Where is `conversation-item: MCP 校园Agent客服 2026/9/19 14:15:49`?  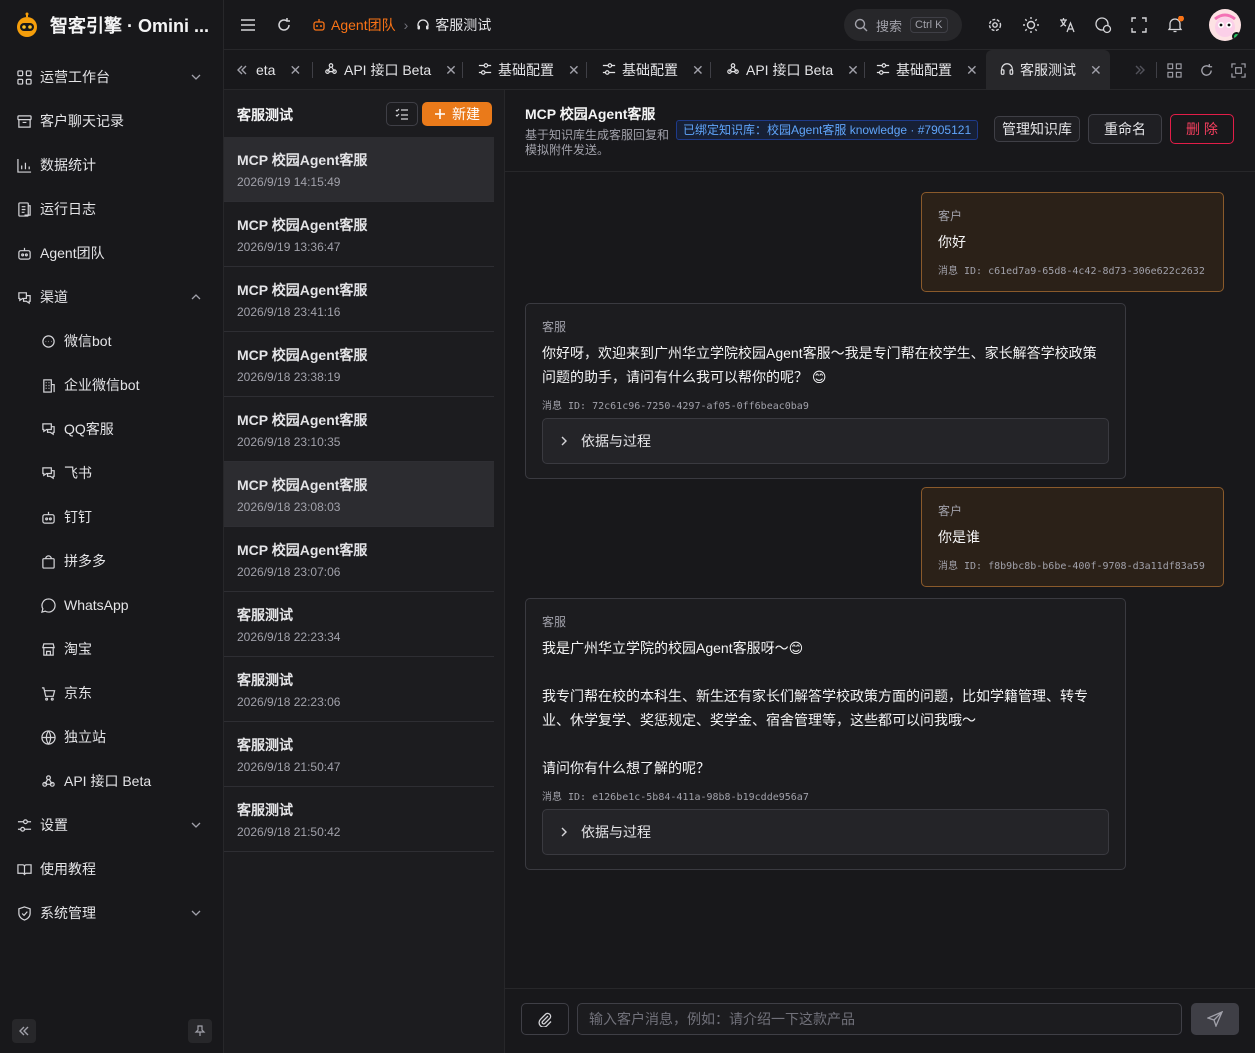
conversation-item: MCP 校园Agent客服 2026/9/19 14:15:49 is located at coordinates (359, 169).